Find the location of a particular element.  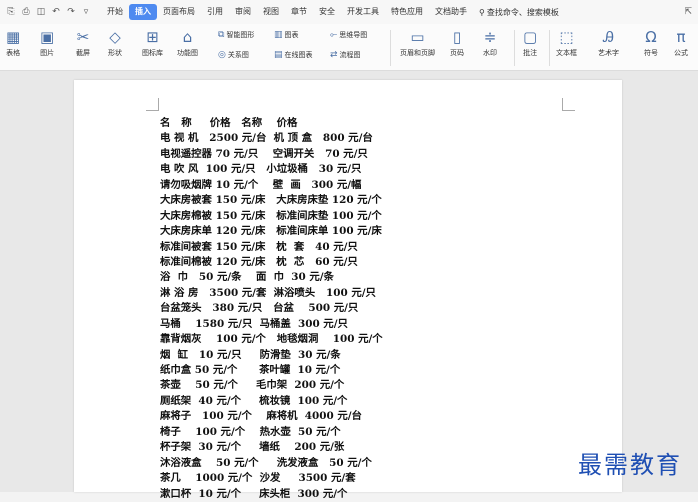

document-line: 电 吹 风 100 元/只 小垃圾桶 30 元/只 is located at coordinates (261, 169).